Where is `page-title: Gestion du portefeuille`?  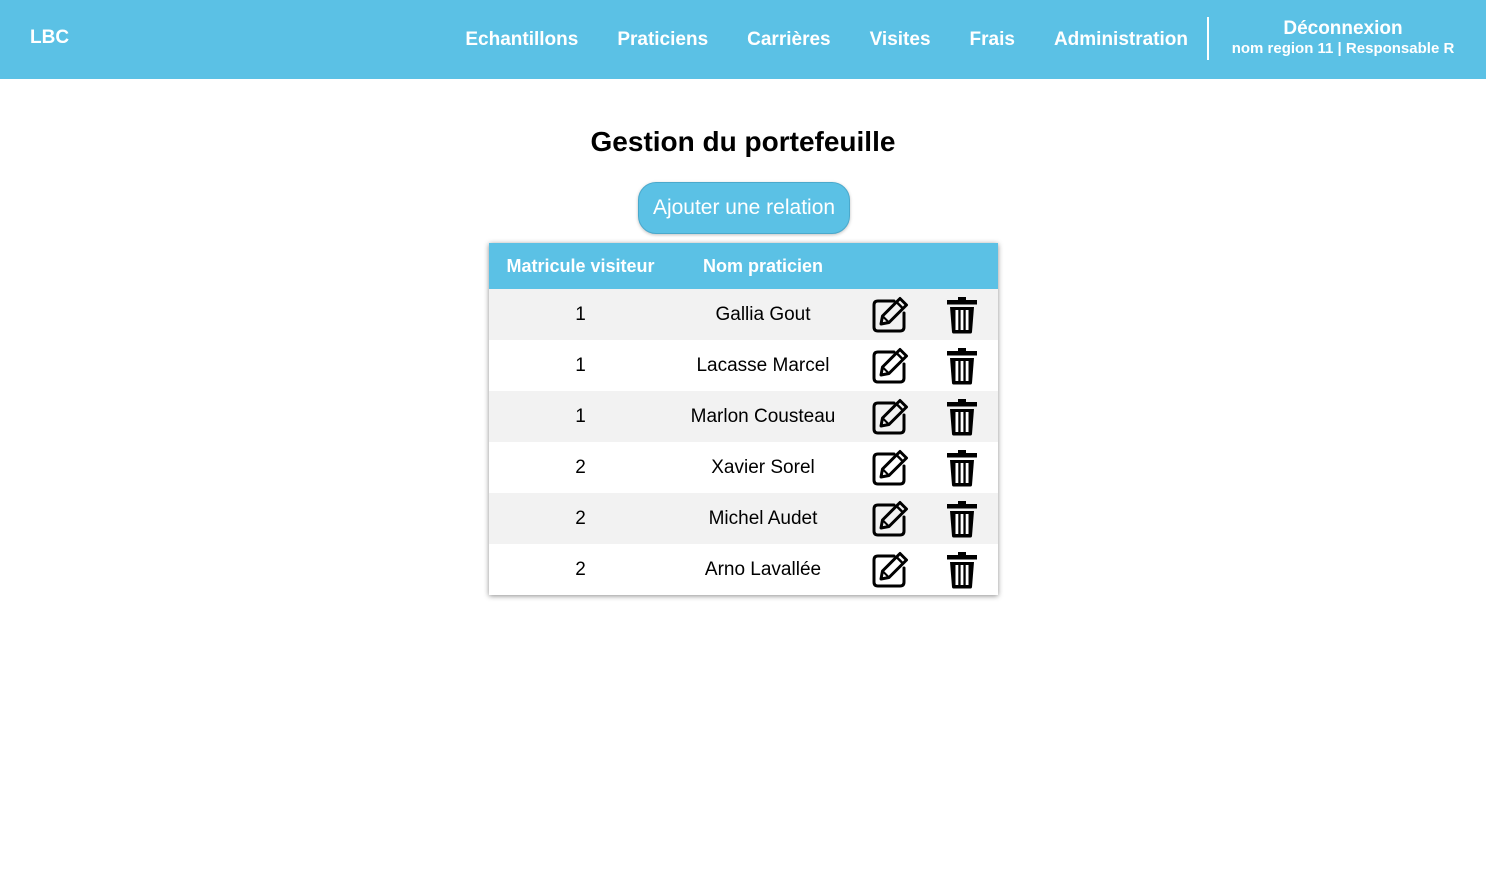 page-title: Gestion du portefeuille is located at coordinates (743, 141).